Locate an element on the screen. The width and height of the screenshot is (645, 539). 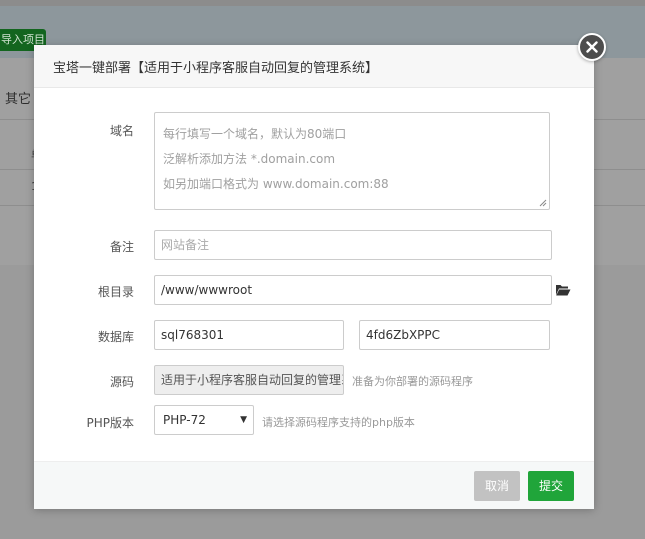
close-button is located at coordinates (592, 47).